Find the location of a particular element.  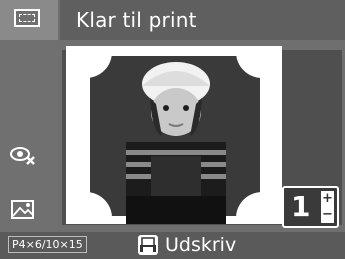

screen-title: Klar til print is located at coordinates (136, 20).